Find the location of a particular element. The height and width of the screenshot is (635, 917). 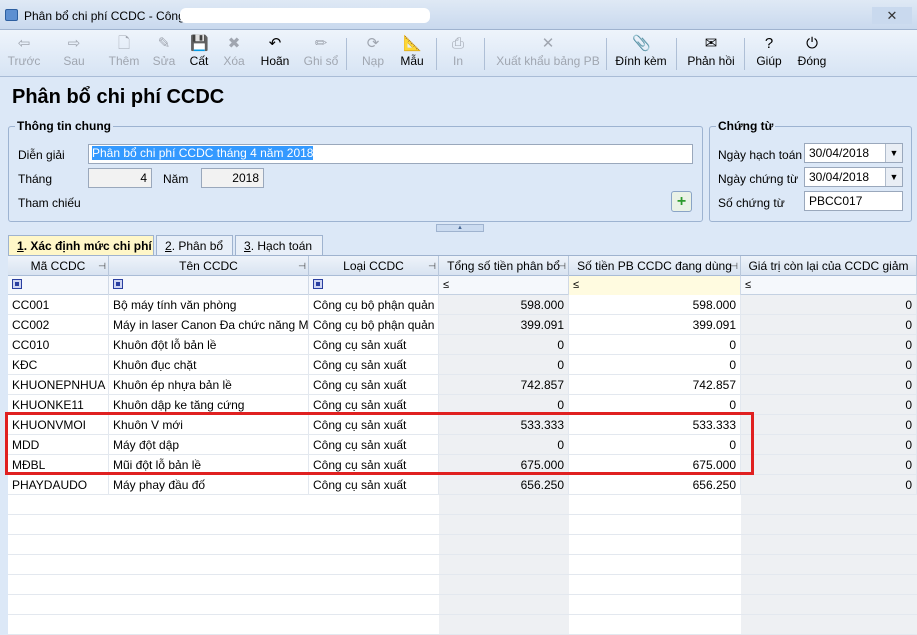

attach-button: 📎 Đính kèm is located at coordinates (641, 53).